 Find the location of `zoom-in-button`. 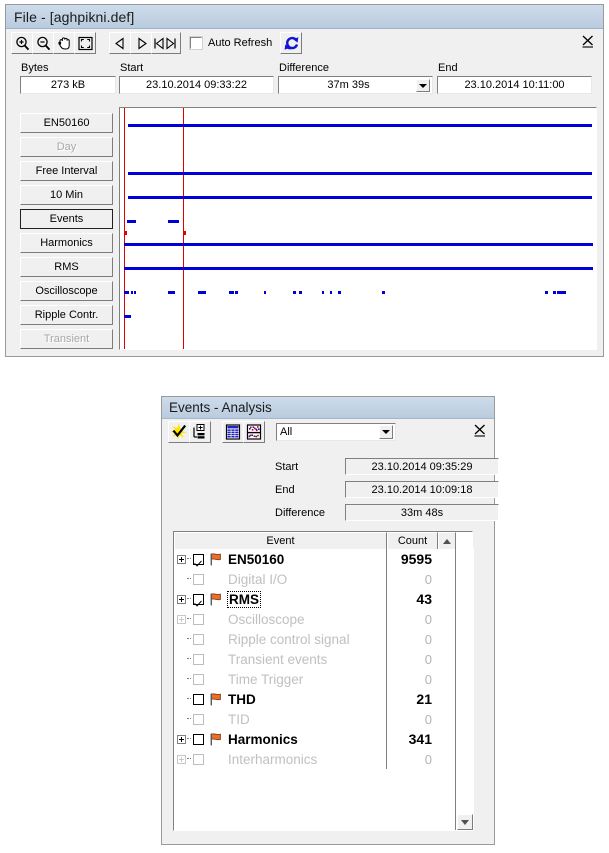

zoom-in-button is located at coordinates (22, 43).